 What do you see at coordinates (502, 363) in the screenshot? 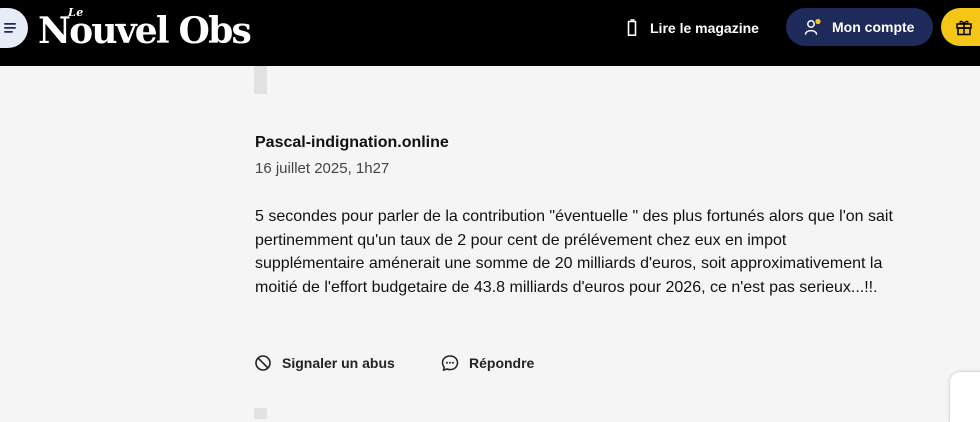
I see `reply-label: Répondre` at bounding box center [502, 363].